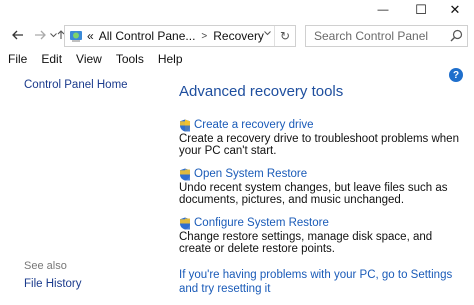 This screenshot has width=474, height=305. I want to click on create-recovery-drive-link: Create a recovery drive, so click(324, 125).